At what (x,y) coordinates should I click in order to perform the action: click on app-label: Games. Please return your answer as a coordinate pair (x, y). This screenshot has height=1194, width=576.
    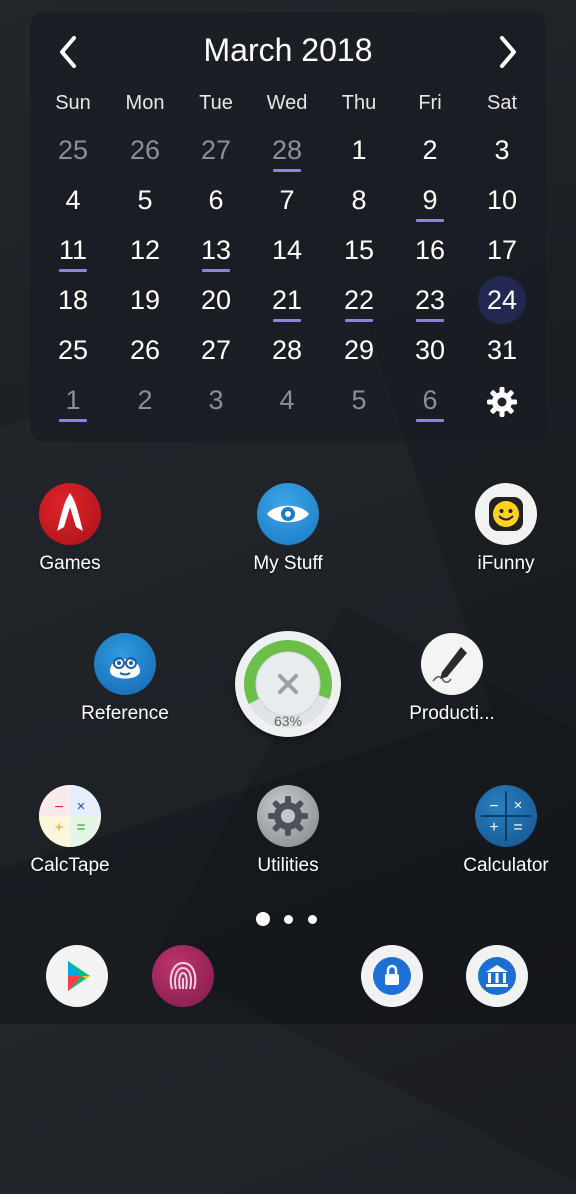
    Looking at the image, I should click on (70, 563).